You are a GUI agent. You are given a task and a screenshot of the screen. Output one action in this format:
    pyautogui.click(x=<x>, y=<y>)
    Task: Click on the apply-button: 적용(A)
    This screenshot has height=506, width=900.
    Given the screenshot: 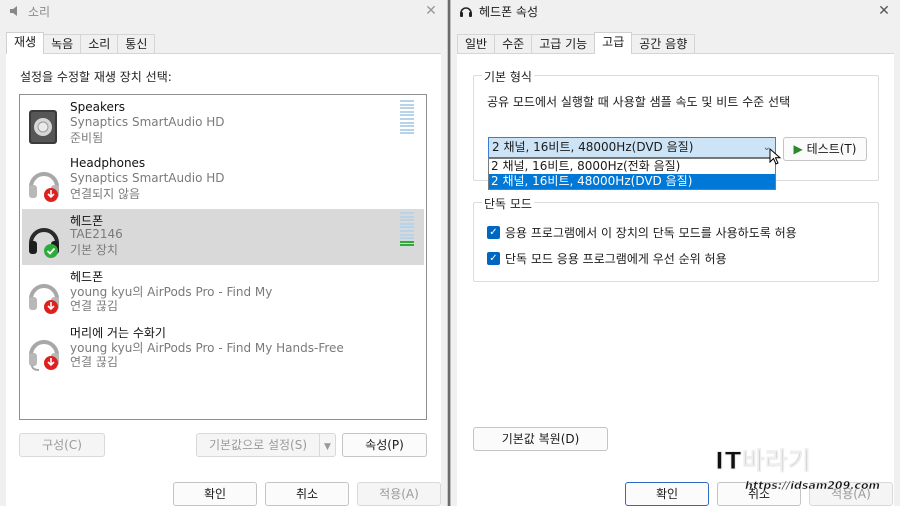 What is the action you would take?
    pyautogui.click(x=399, y=494)
    